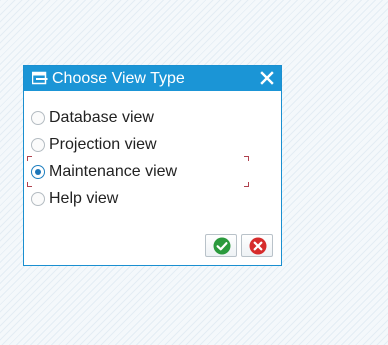 Image resolution: width=388 pixels, height=345 pixels. Describe the element at coordinates (40, 78) in the screenshot. I see `dialog-window-icon` at that location.